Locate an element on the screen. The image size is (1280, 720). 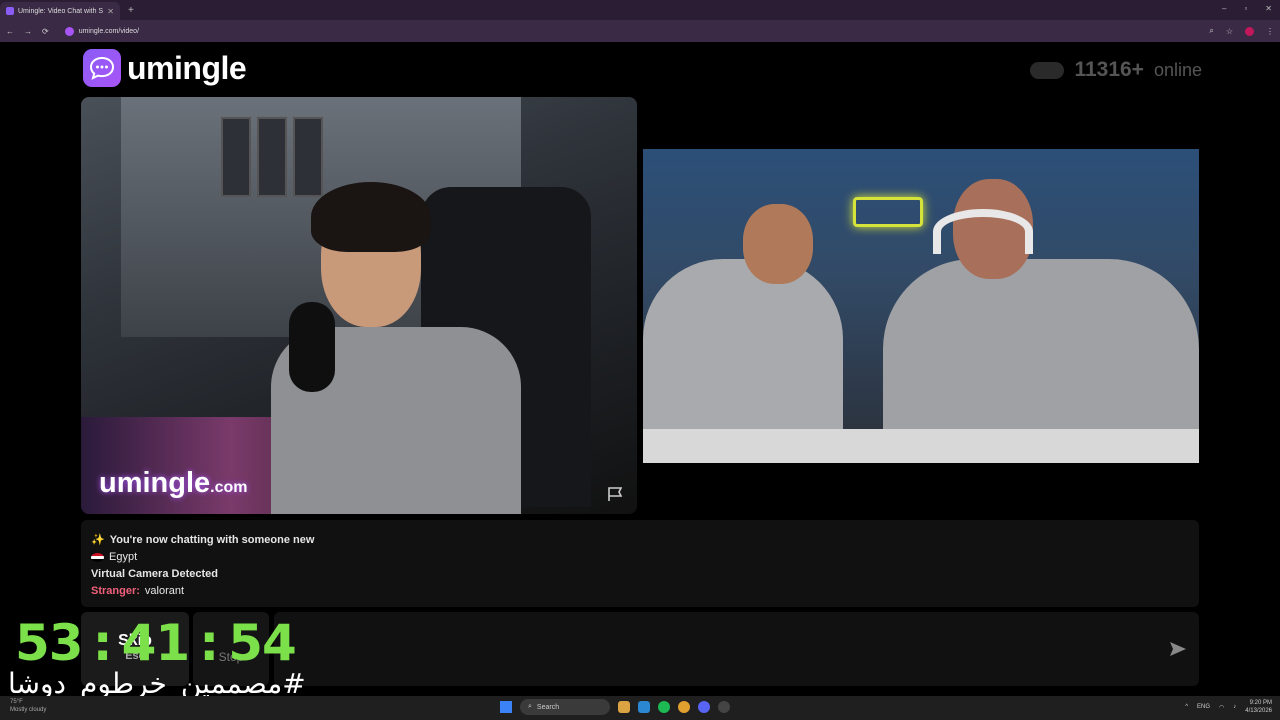
online-count: 11316+ is located at coordinates (1109, 69).